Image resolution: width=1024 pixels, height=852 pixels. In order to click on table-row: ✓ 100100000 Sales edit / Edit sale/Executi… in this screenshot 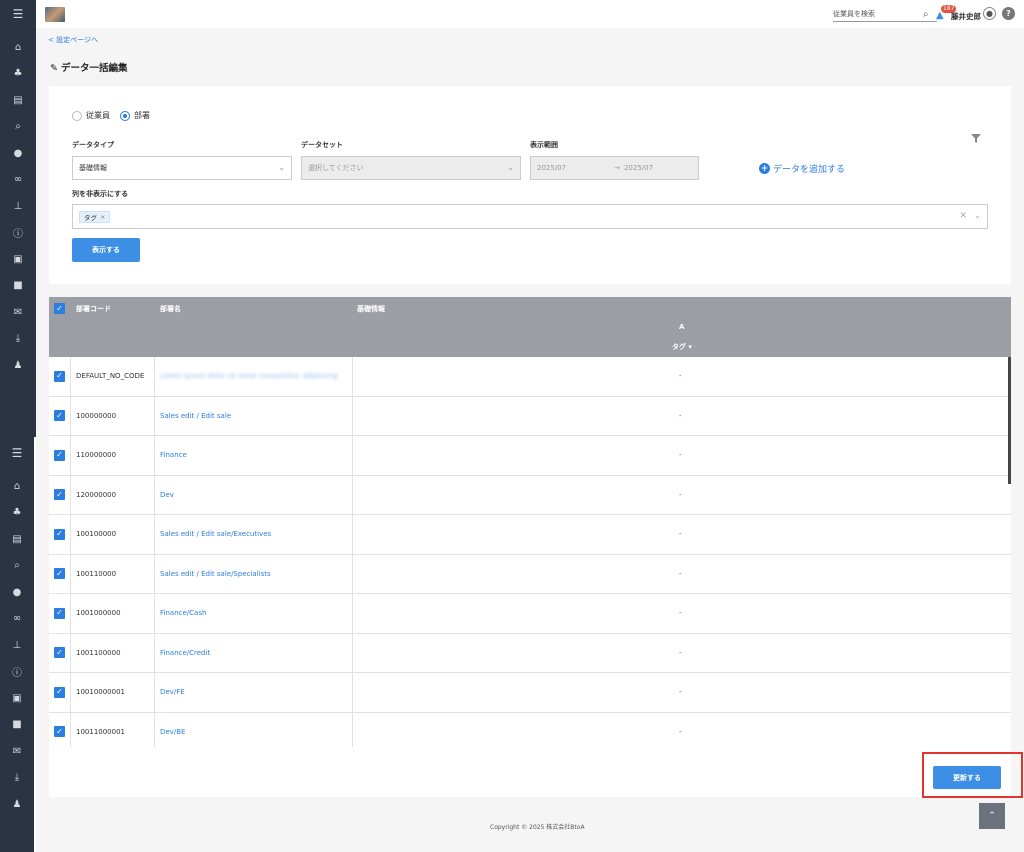, I will do `click(530, 535)`.